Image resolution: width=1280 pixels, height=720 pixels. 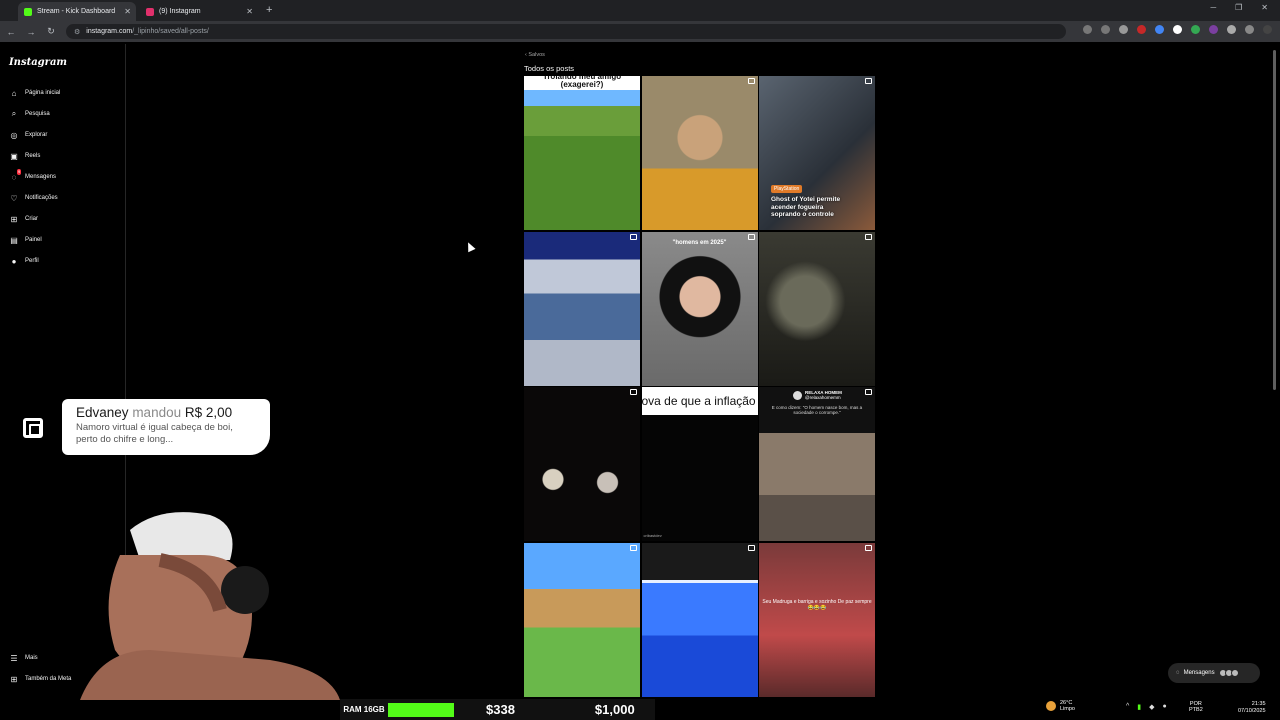 What do you see at coordinates (1231, 29) in the screenshot?
I see `extensions-puzzle-icon` at bounding box center [1231, 29].